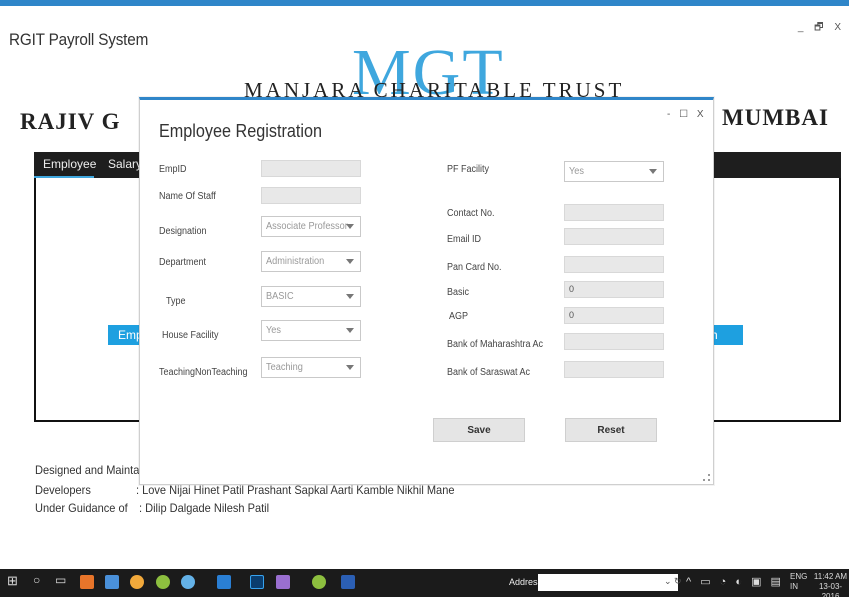  I want to click on language-indicator: ENG IN, so click(798, 582).